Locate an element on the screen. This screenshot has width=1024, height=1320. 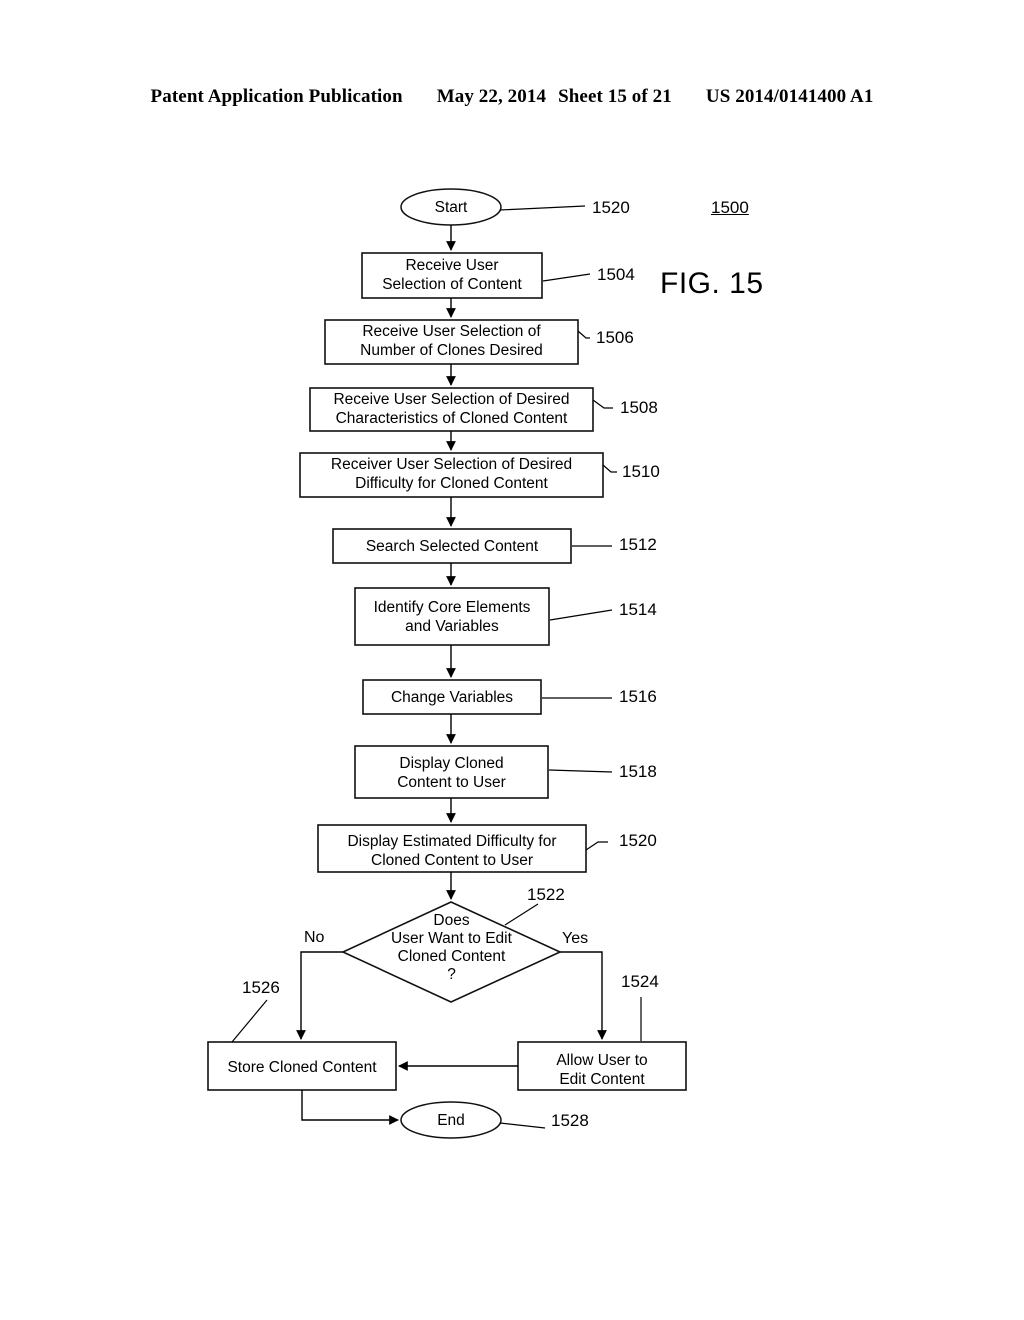
connector-1526-end is located at coordinates (350, 1107).